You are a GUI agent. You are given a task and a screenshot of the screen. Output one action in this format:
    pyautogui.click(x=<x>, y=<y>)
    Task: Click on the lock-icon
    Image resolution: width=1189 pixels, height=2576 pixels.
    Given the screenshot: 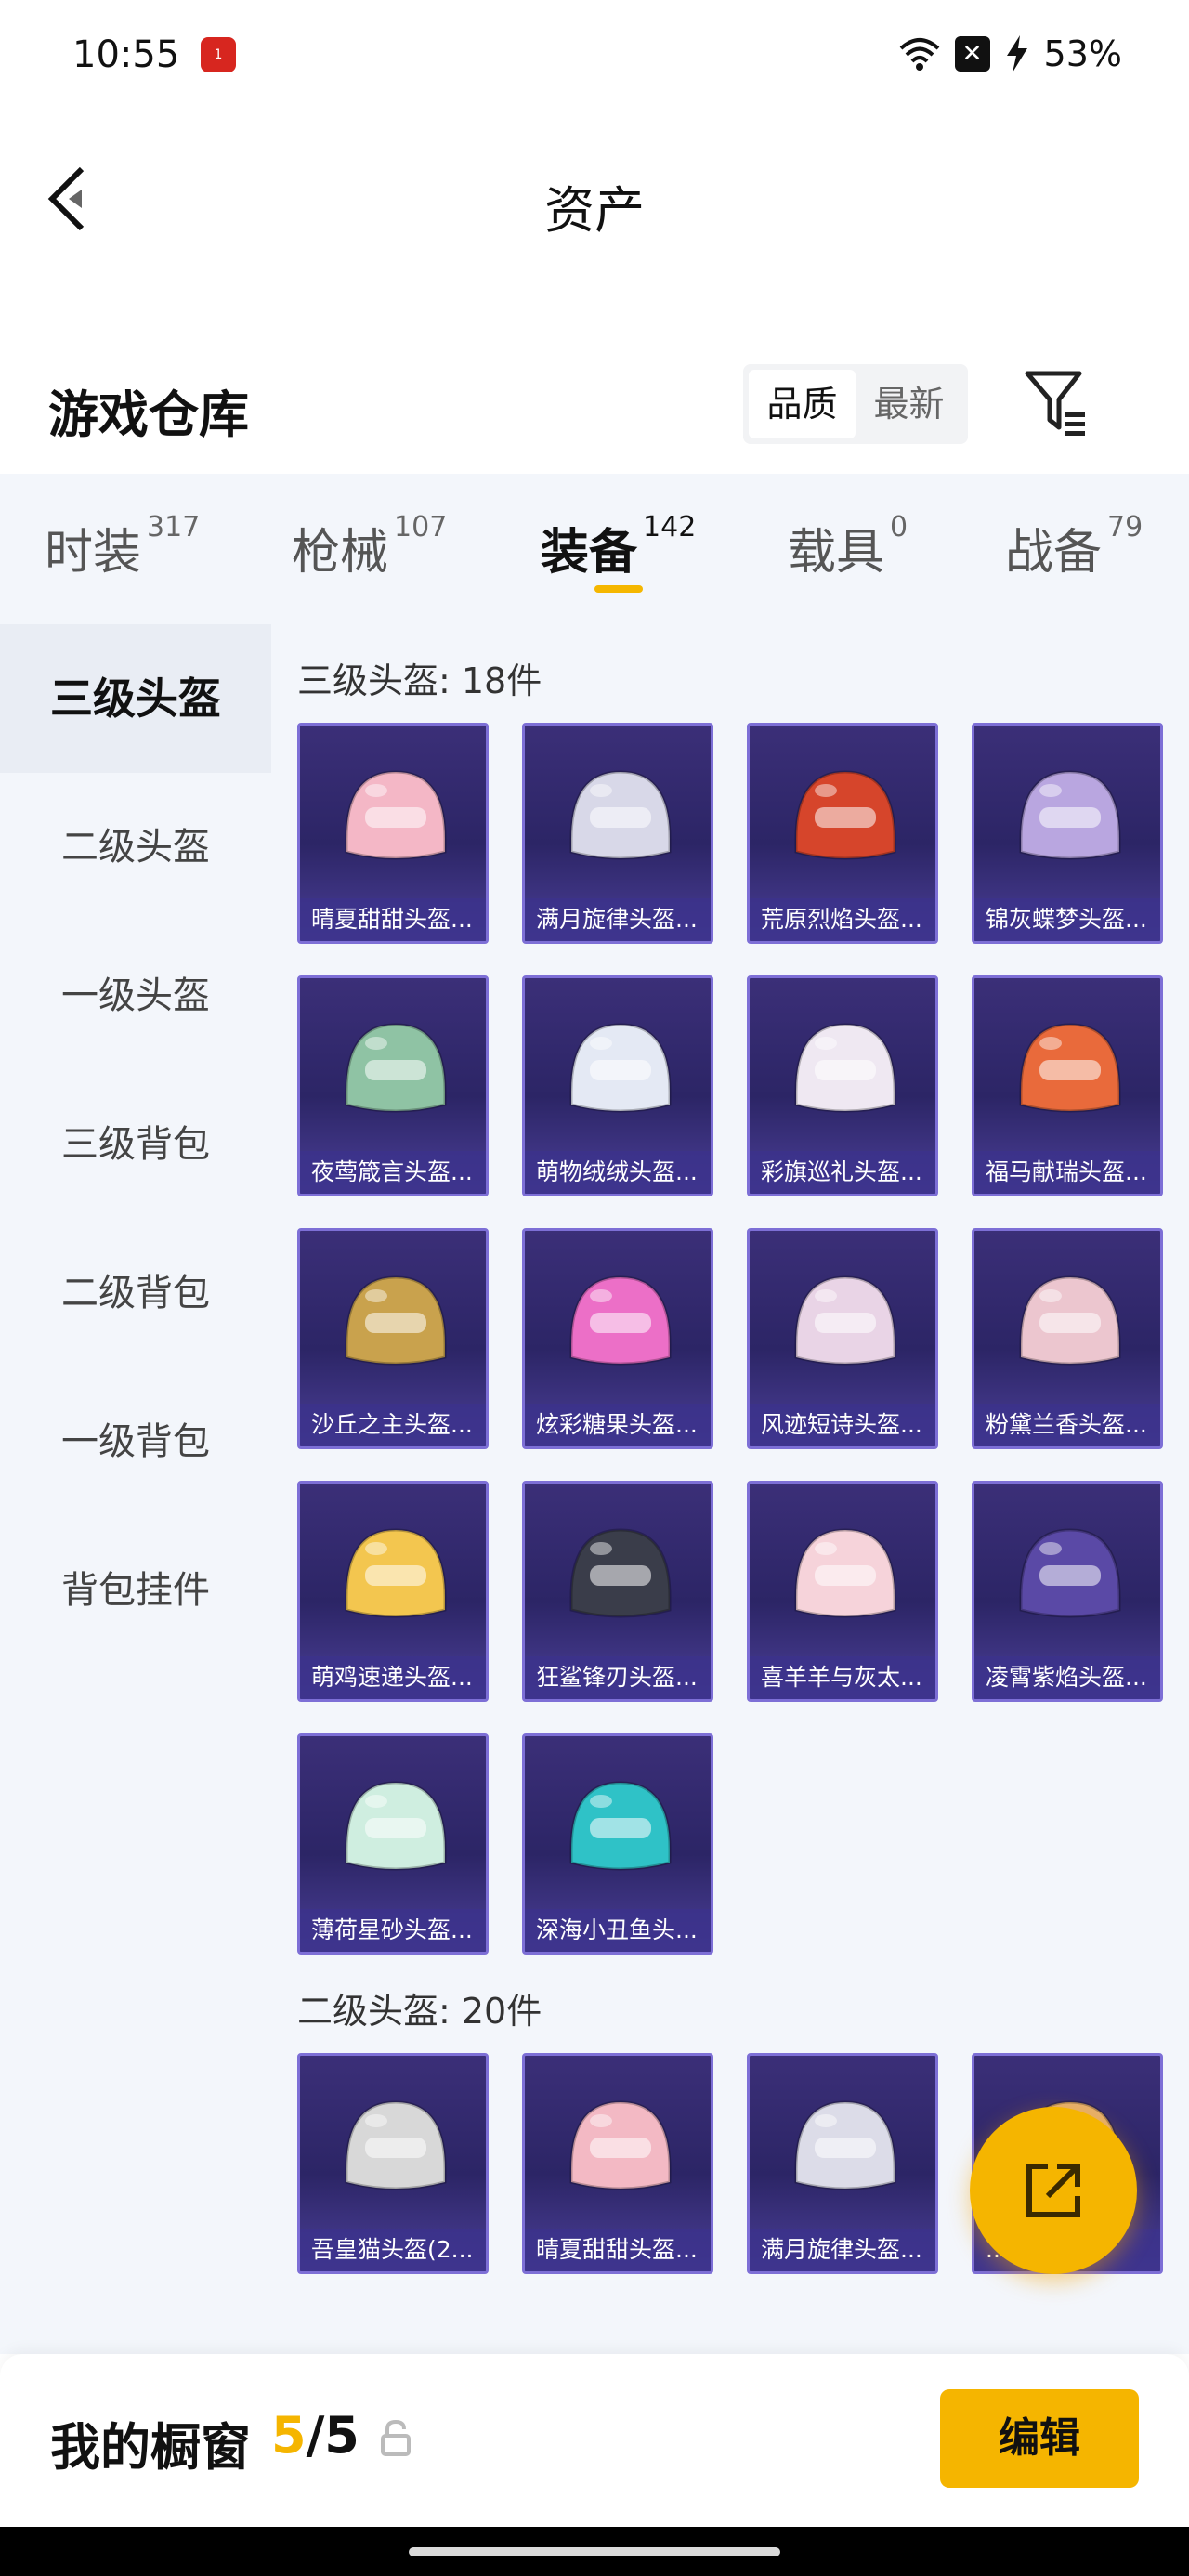 What is the action you would take?
    pyautogui.click(x=396, y=2437)
    